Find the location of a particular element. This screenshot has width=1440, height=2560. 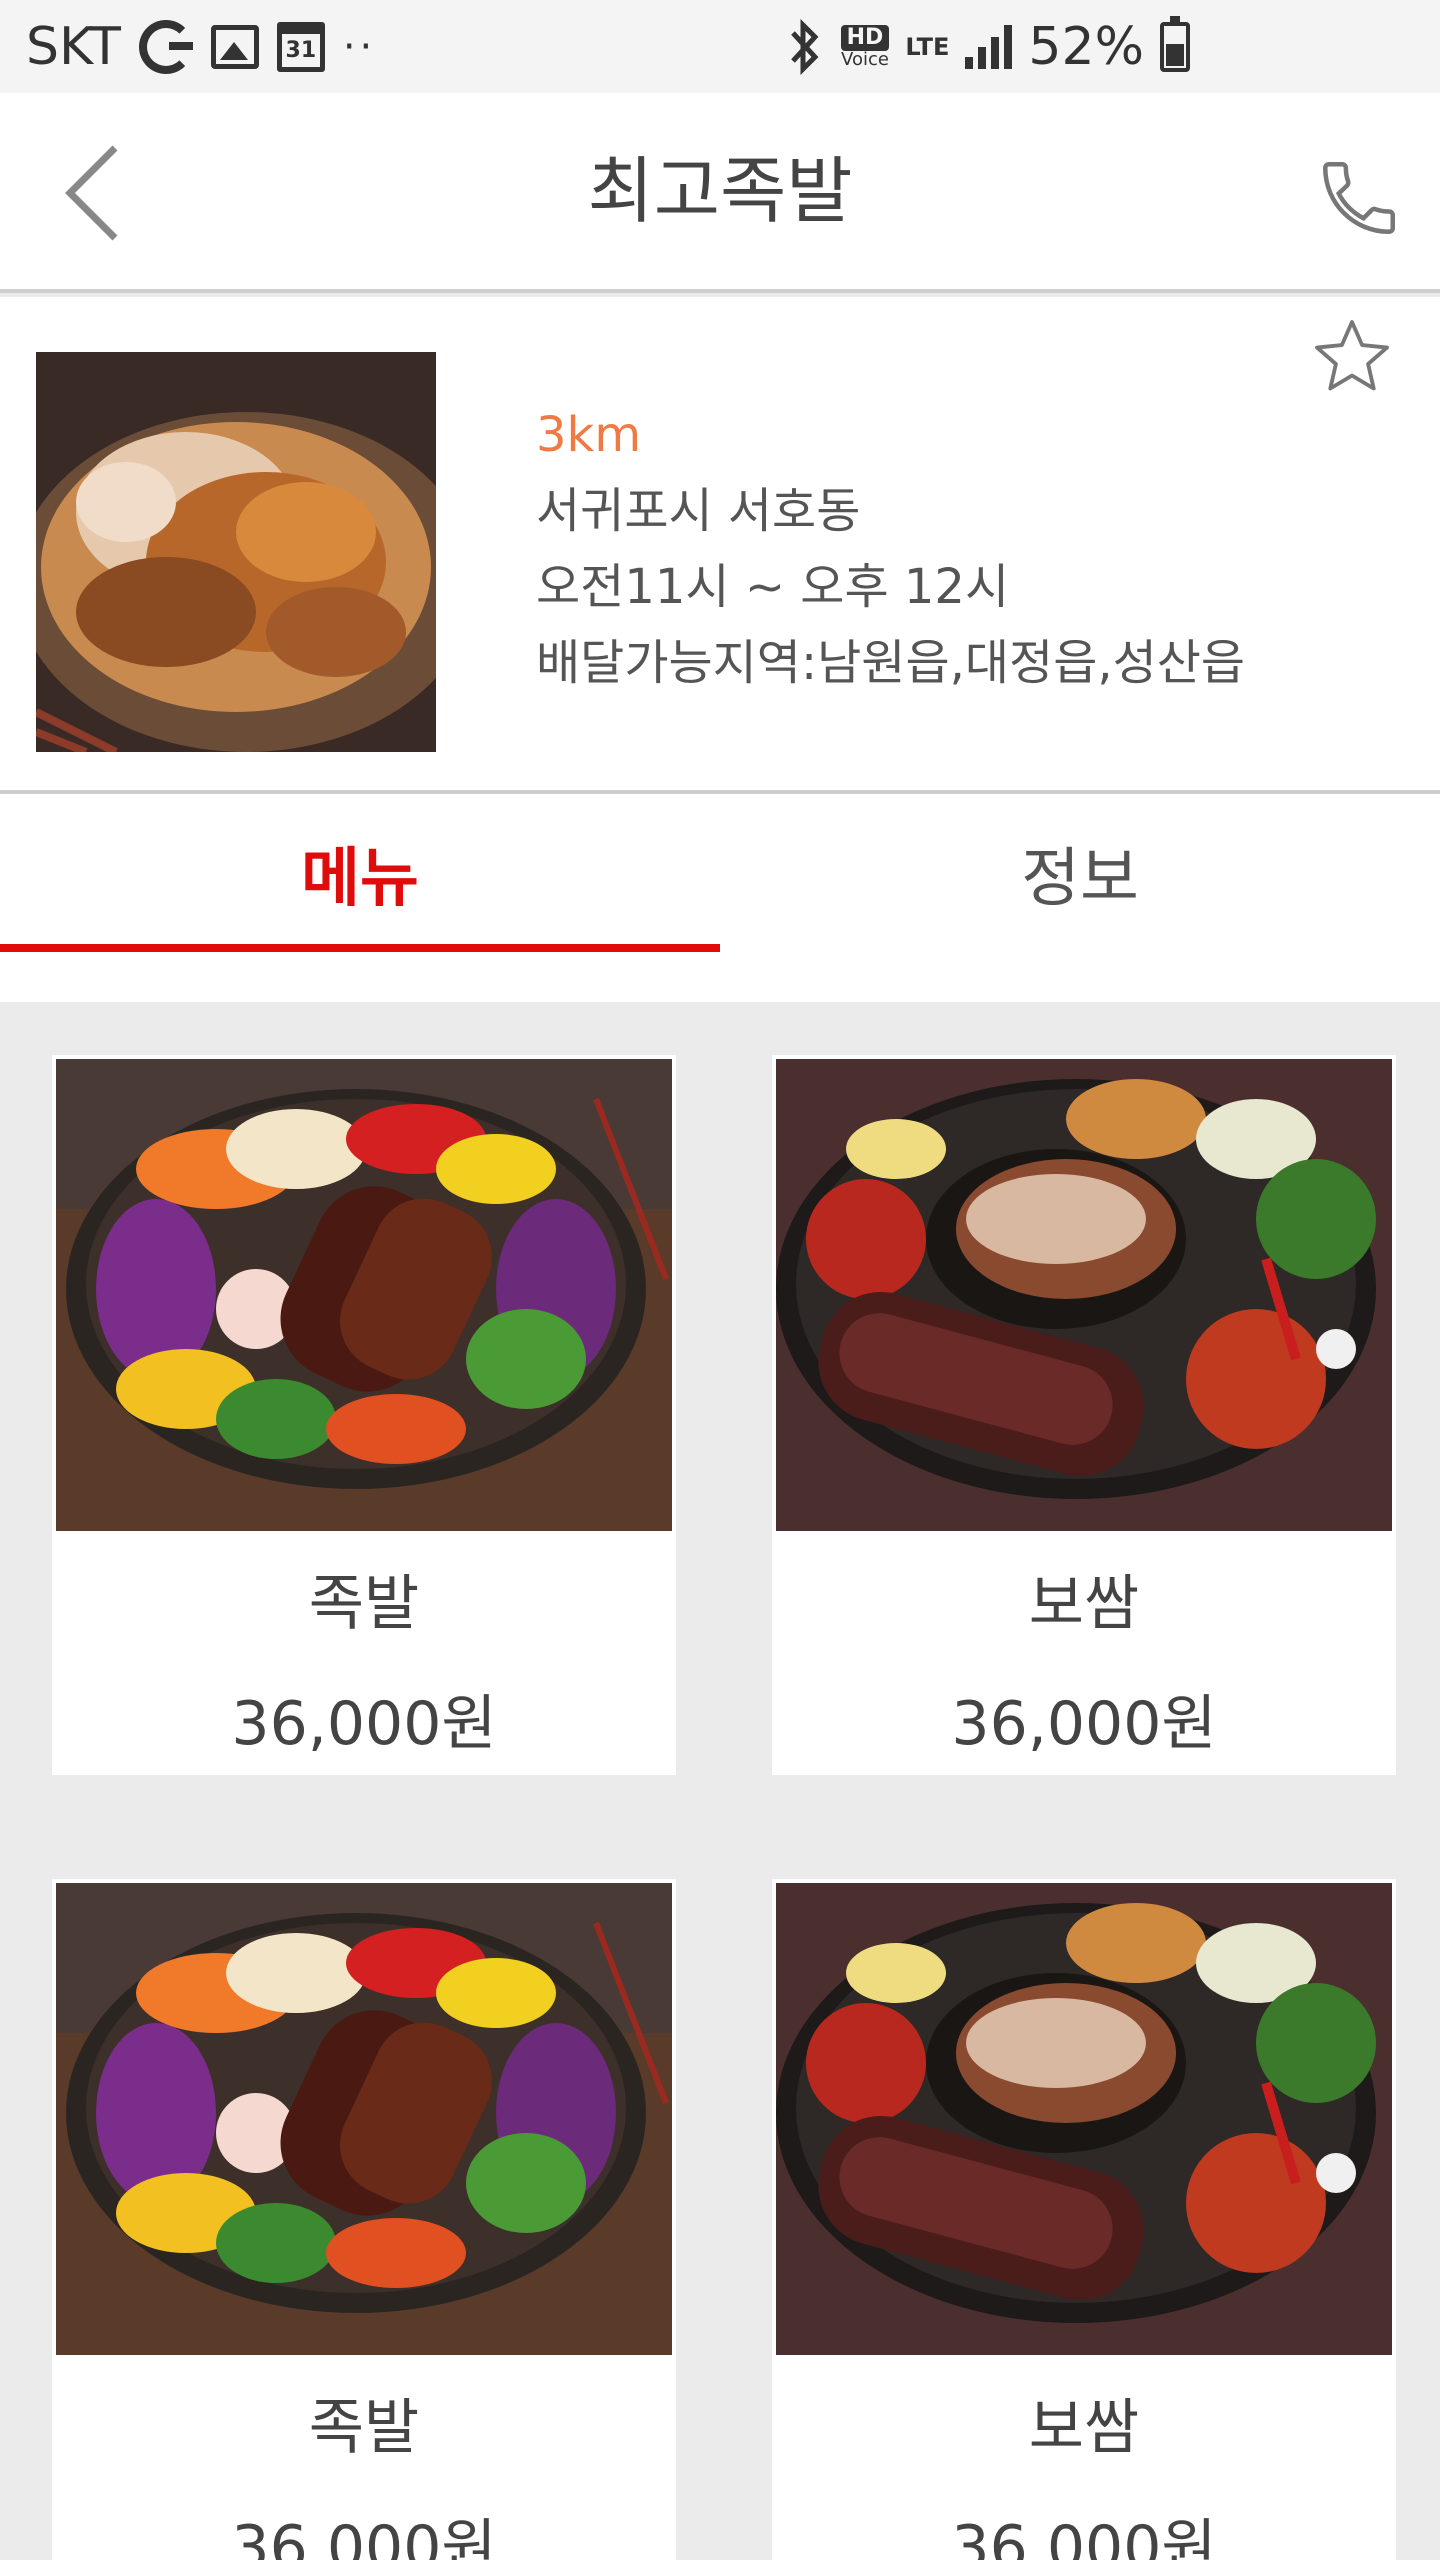

call-button is located at coordinates (1359, 198).